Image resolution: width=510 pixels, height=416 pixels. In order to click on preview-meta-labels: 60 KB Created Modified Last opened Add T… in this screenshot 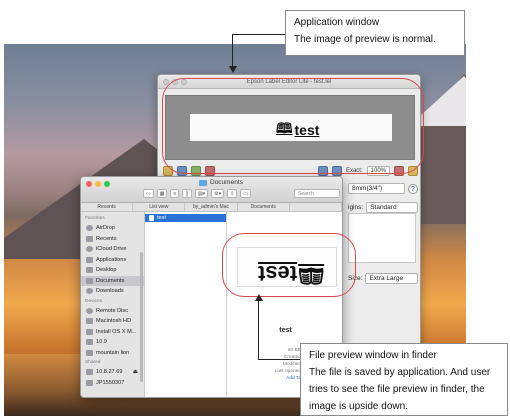, I will do `click(266, 364)`.